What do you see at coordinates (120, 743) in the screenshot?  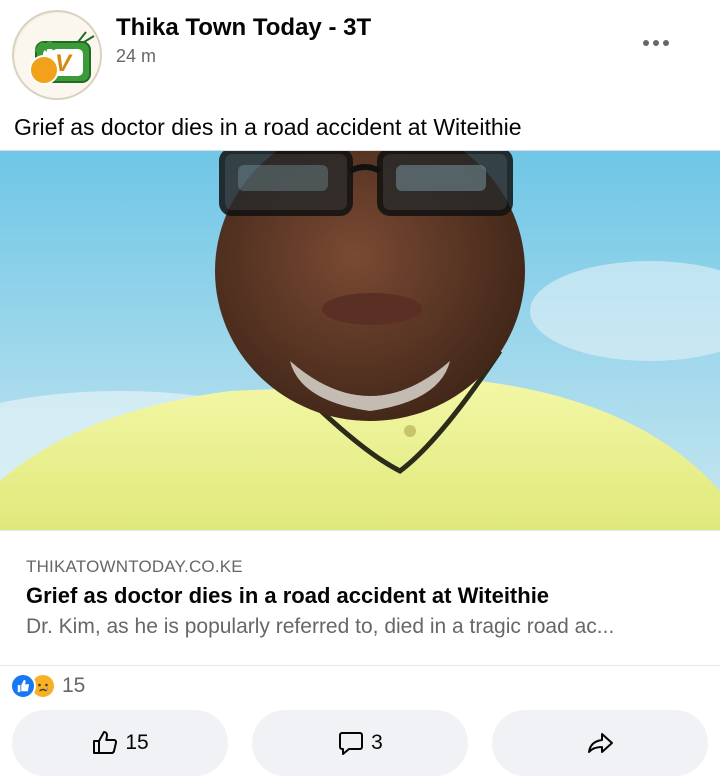 I see `like-button: 15` at bounding box center [120, 743].